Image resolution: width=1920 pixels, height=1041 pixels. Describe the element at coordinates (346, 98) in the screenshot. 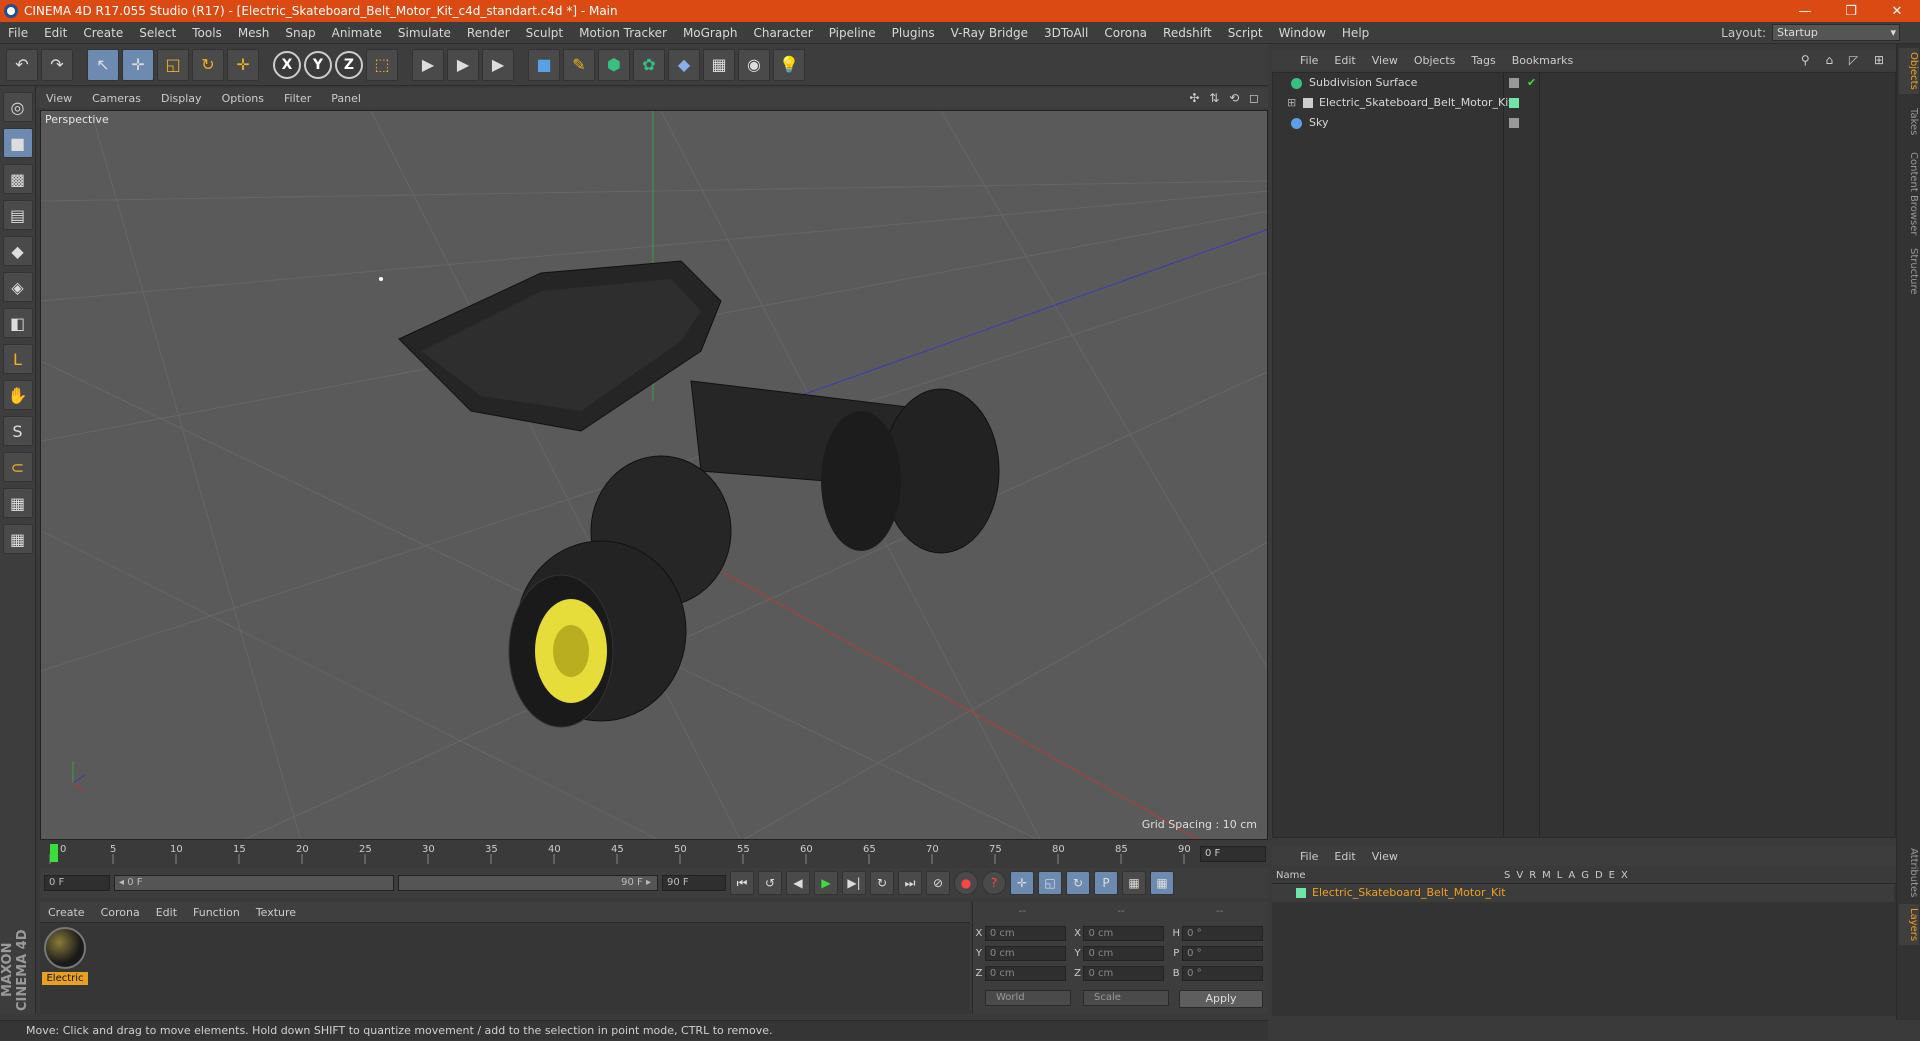

I see `viewport-menu-panel: Panel` at that location.